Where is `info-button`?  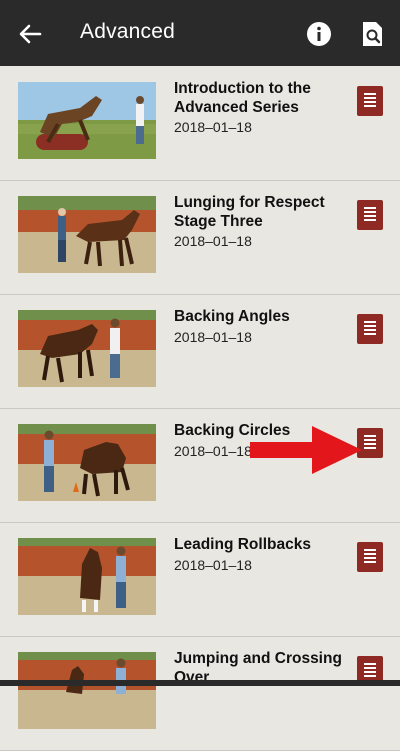 info-button is located at coordinates (319, 34).